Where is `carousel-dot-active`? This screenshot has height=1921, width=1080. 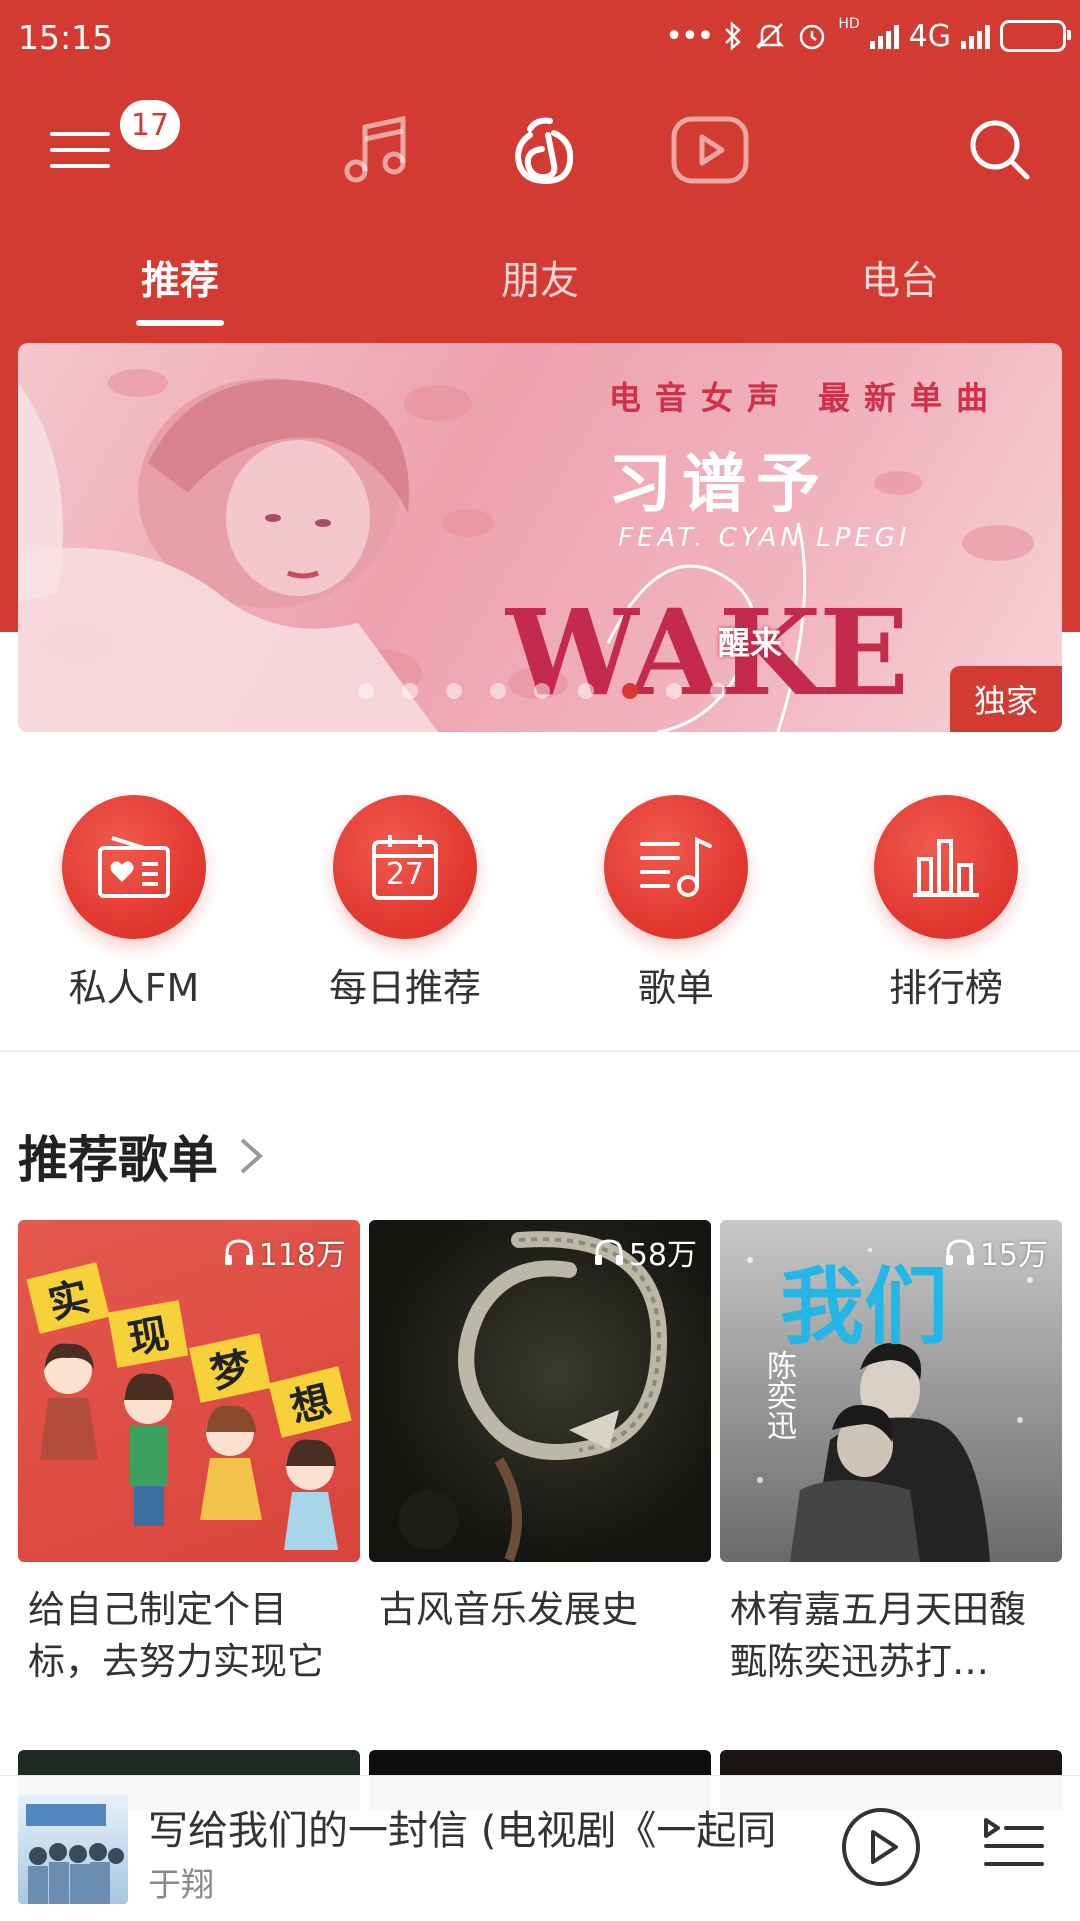 carousel-dot-active is located at coordinates (630, 691).